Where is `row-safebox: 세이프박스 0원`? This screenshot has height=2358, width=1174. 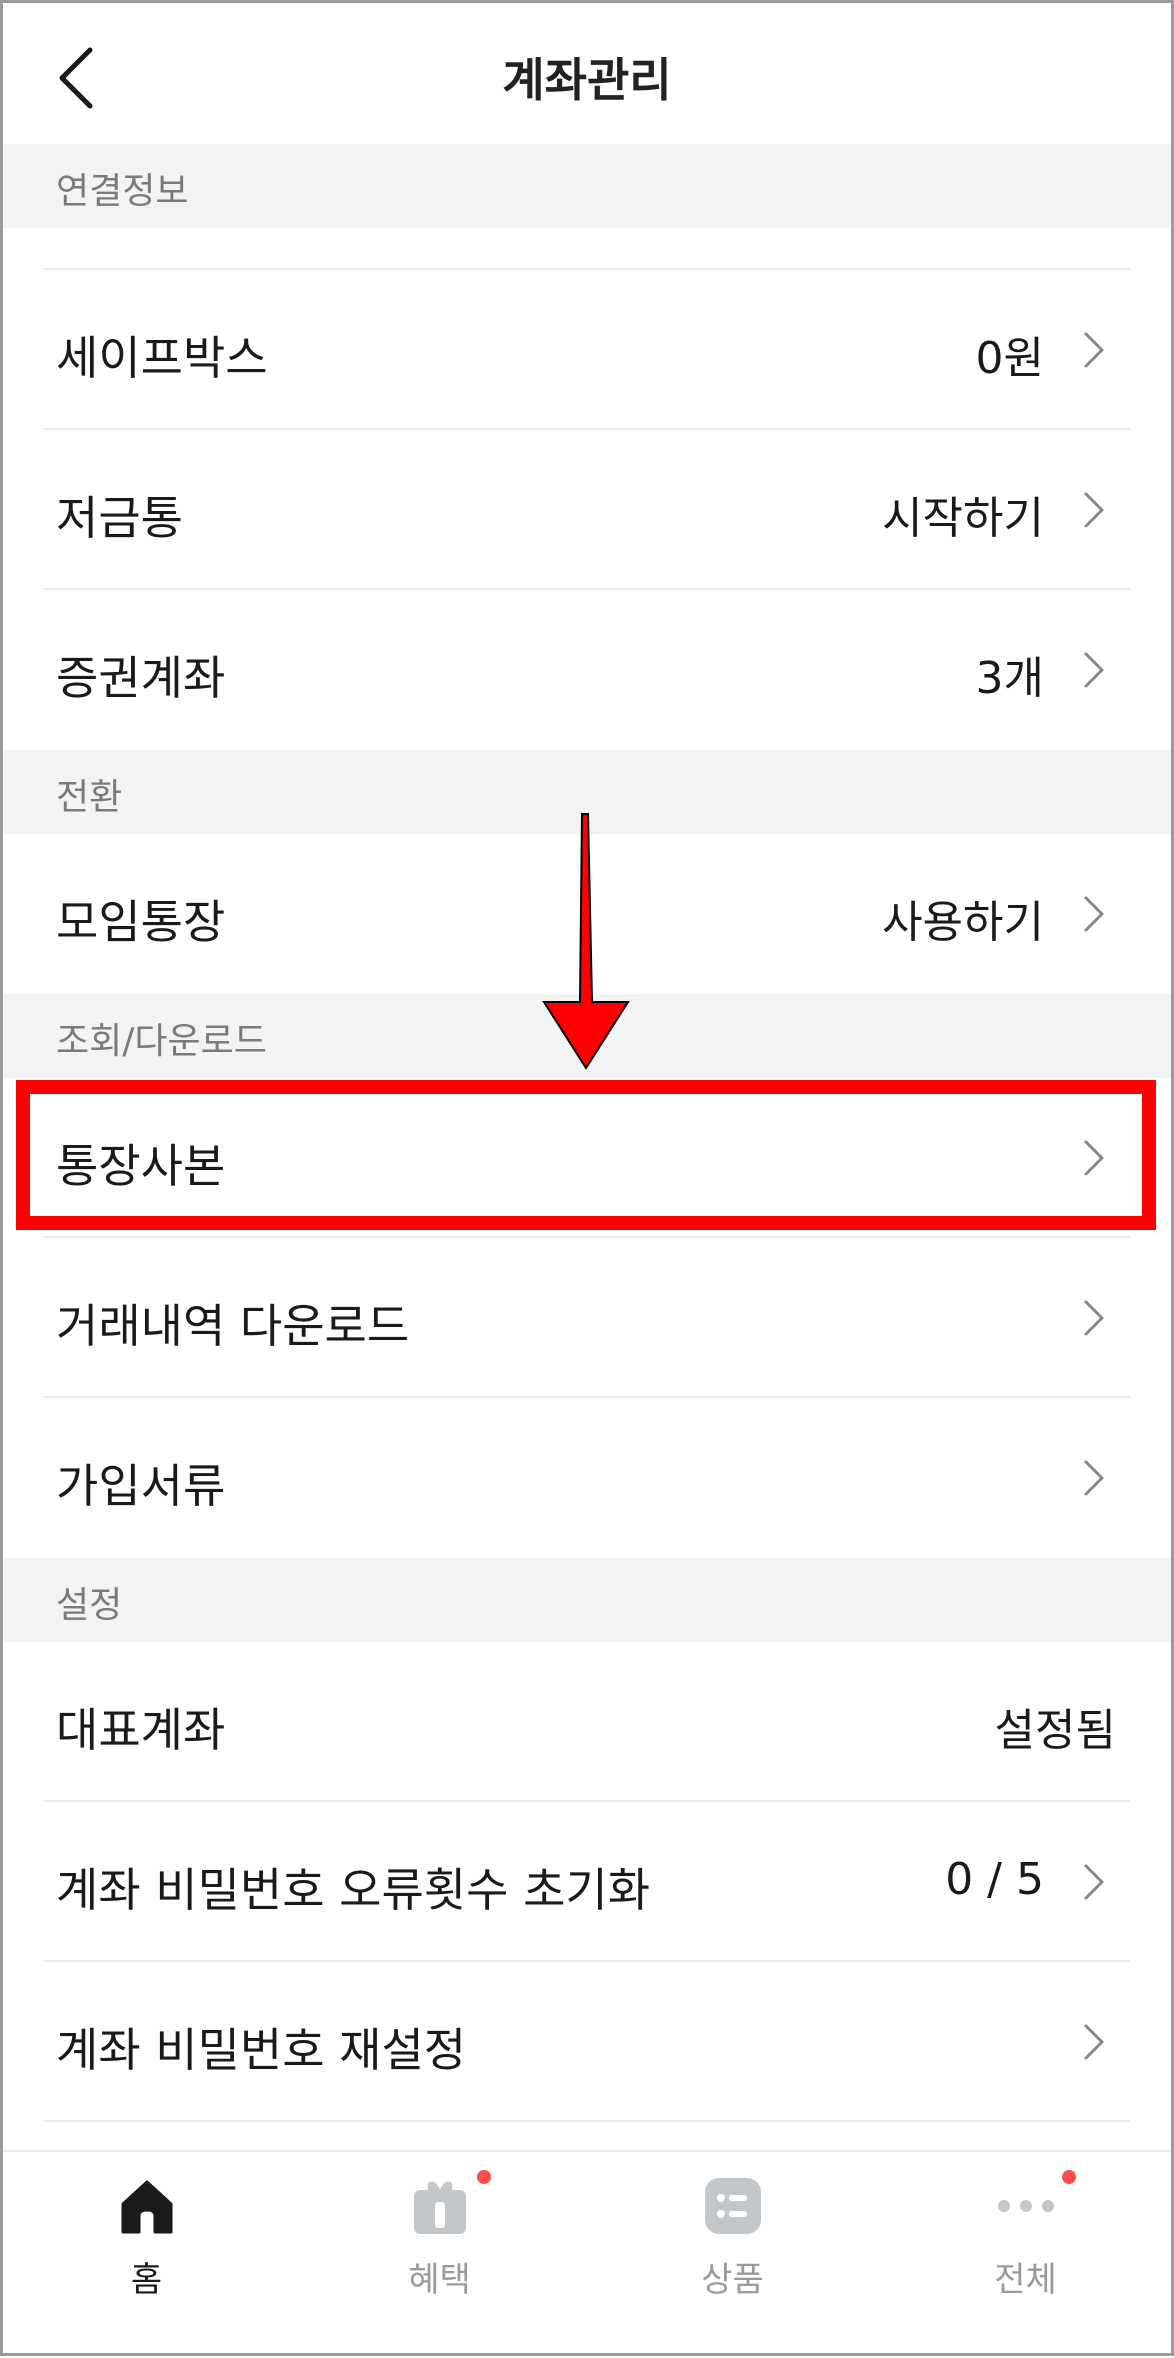 row-safebox: 세이프박스 0원 is located at coordinates (587, 350).